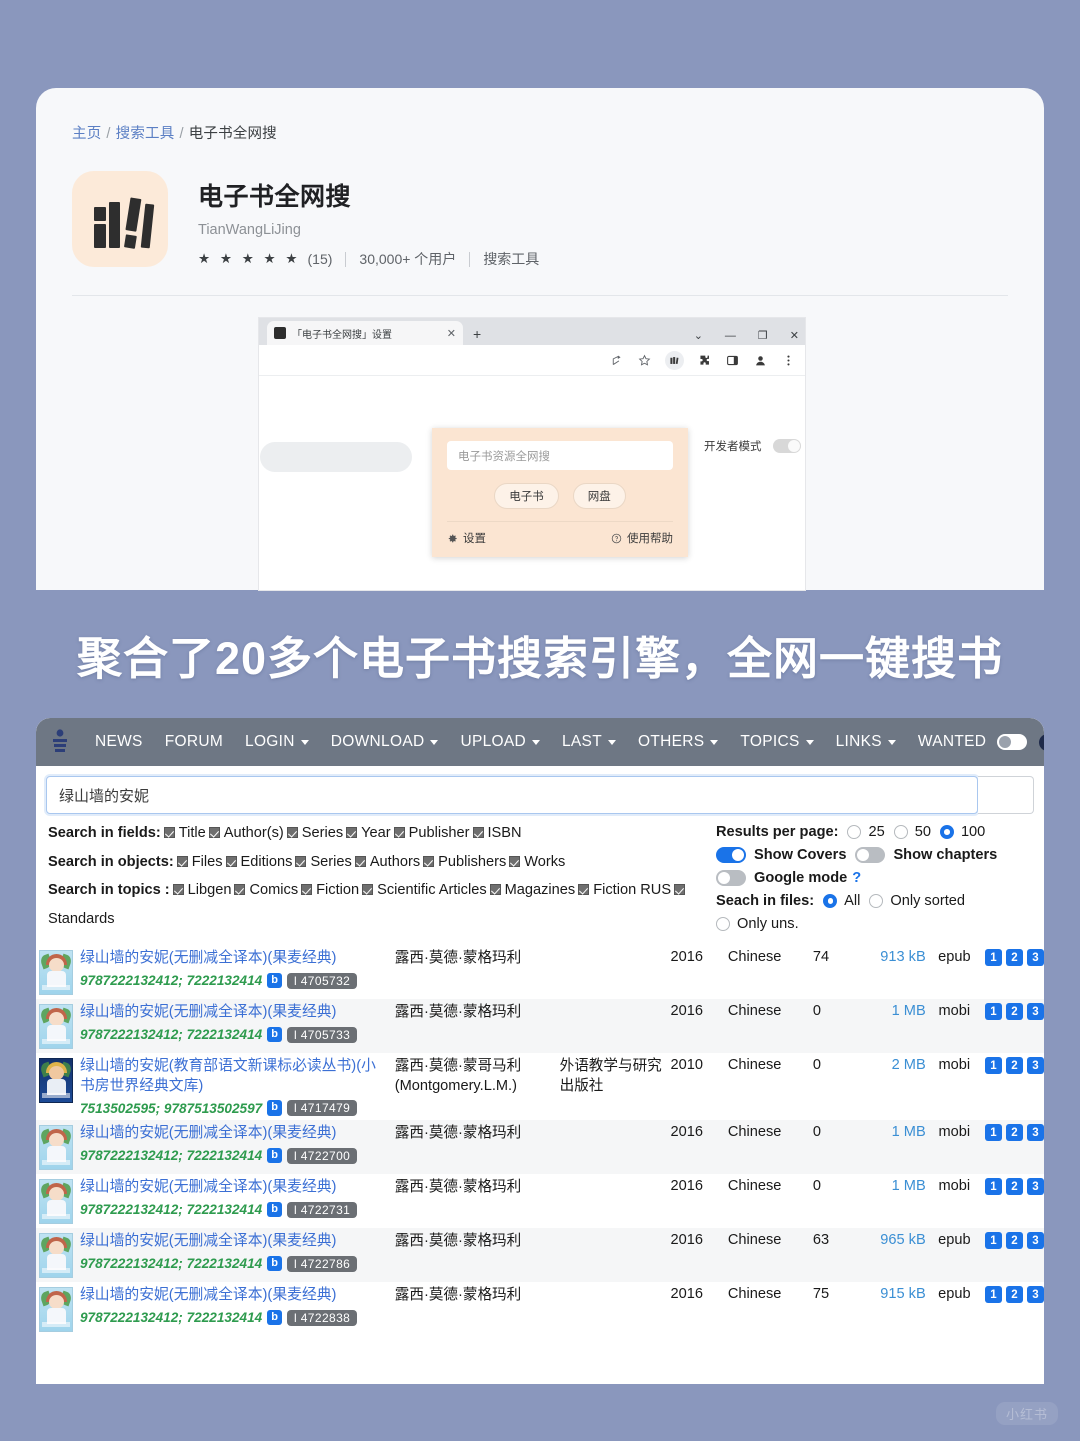  I want to click on google-mode-help-icon: ?, so click(856, 878).